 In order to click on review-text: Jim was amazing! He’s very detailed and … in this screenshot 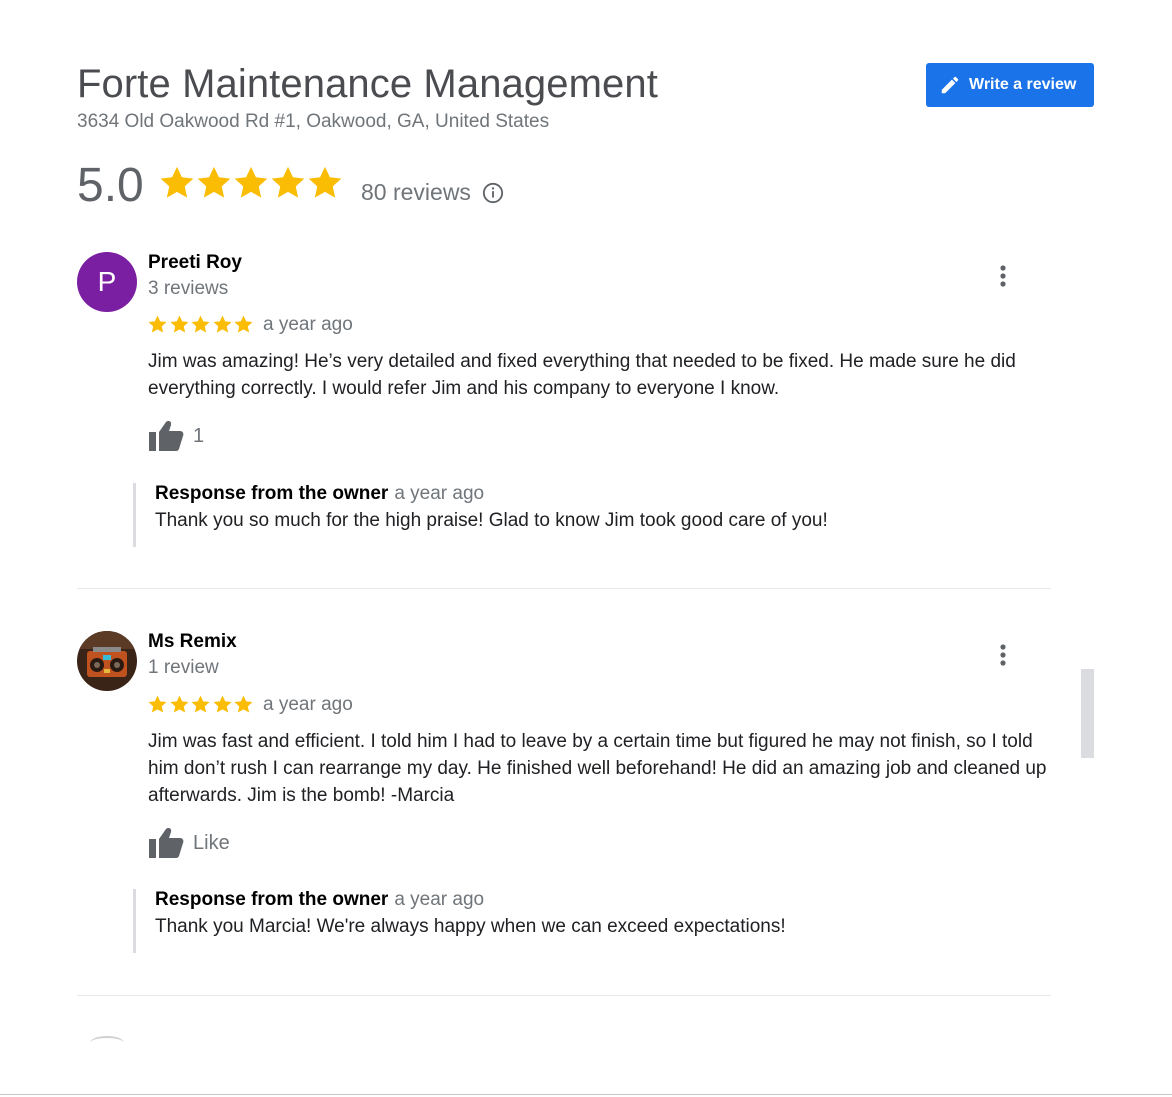, I will do `click(582, 375)`.